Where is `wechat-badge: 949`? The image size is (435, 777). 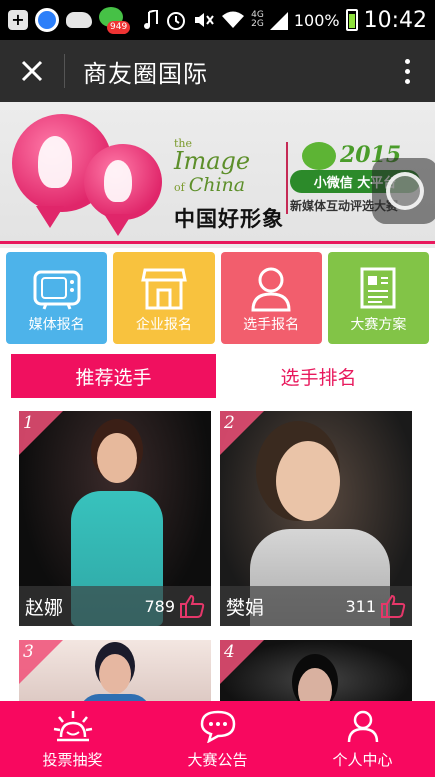
wechat-badge: 949 is located at coordinates (119, 27).